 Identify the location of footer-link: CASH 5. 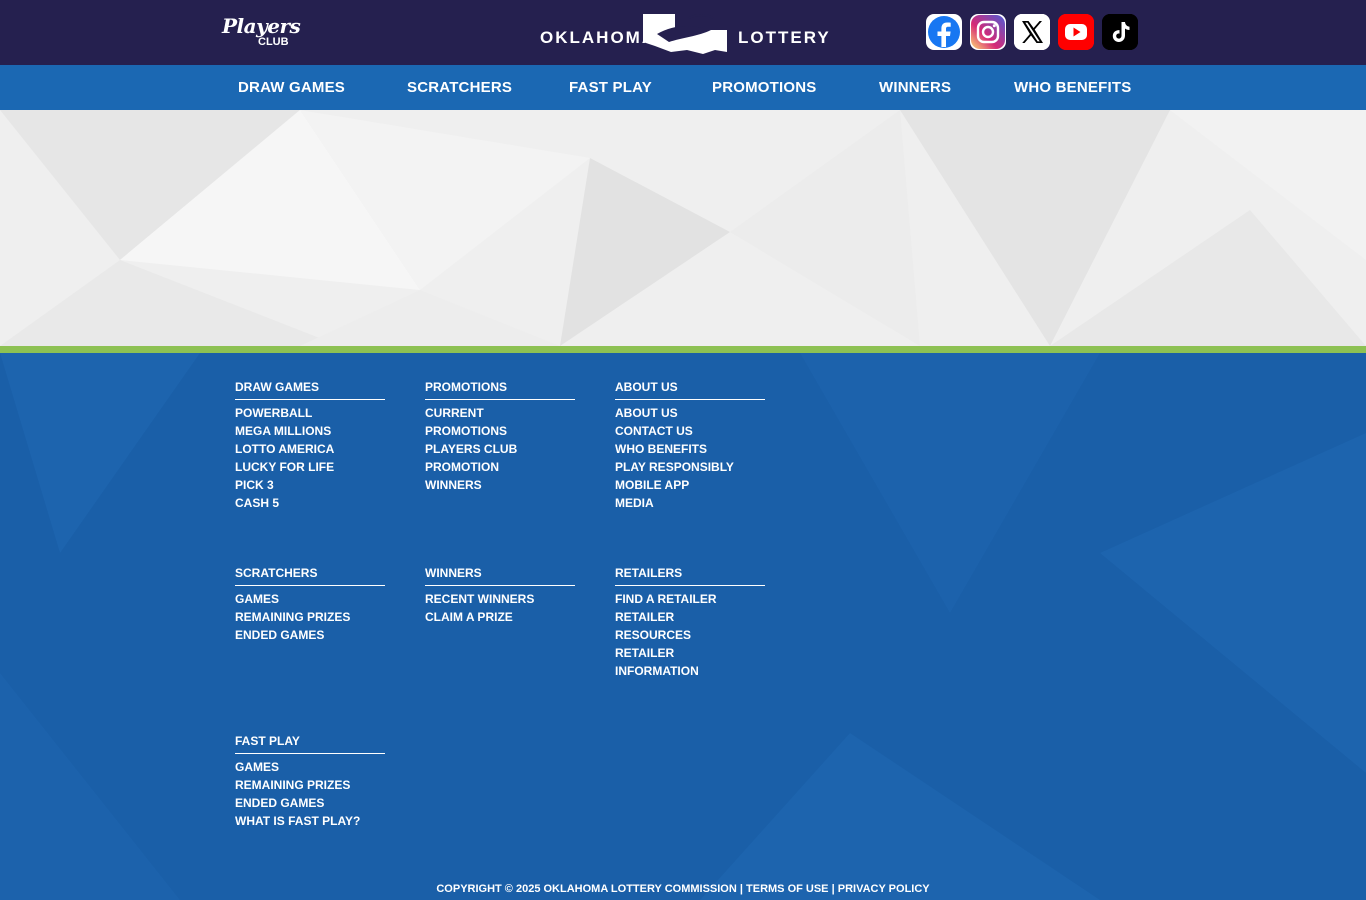
(310, 503).